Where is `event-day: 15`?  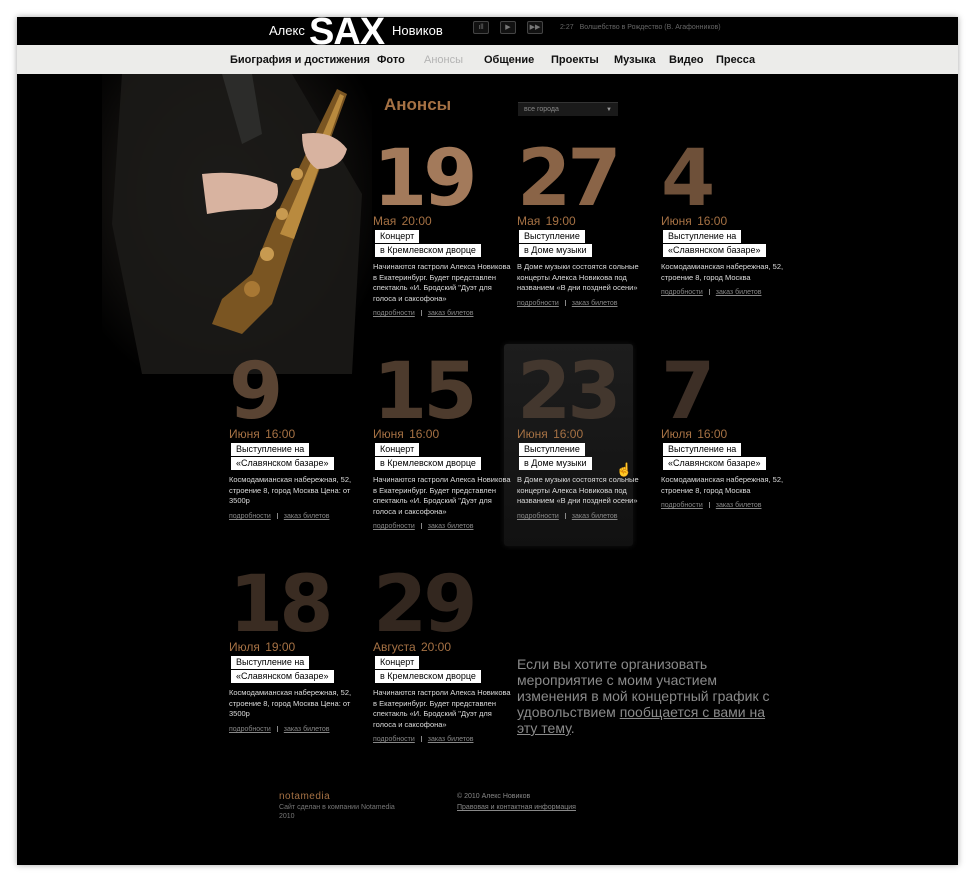 event-day: 15 is located at coordinates (425, 392).